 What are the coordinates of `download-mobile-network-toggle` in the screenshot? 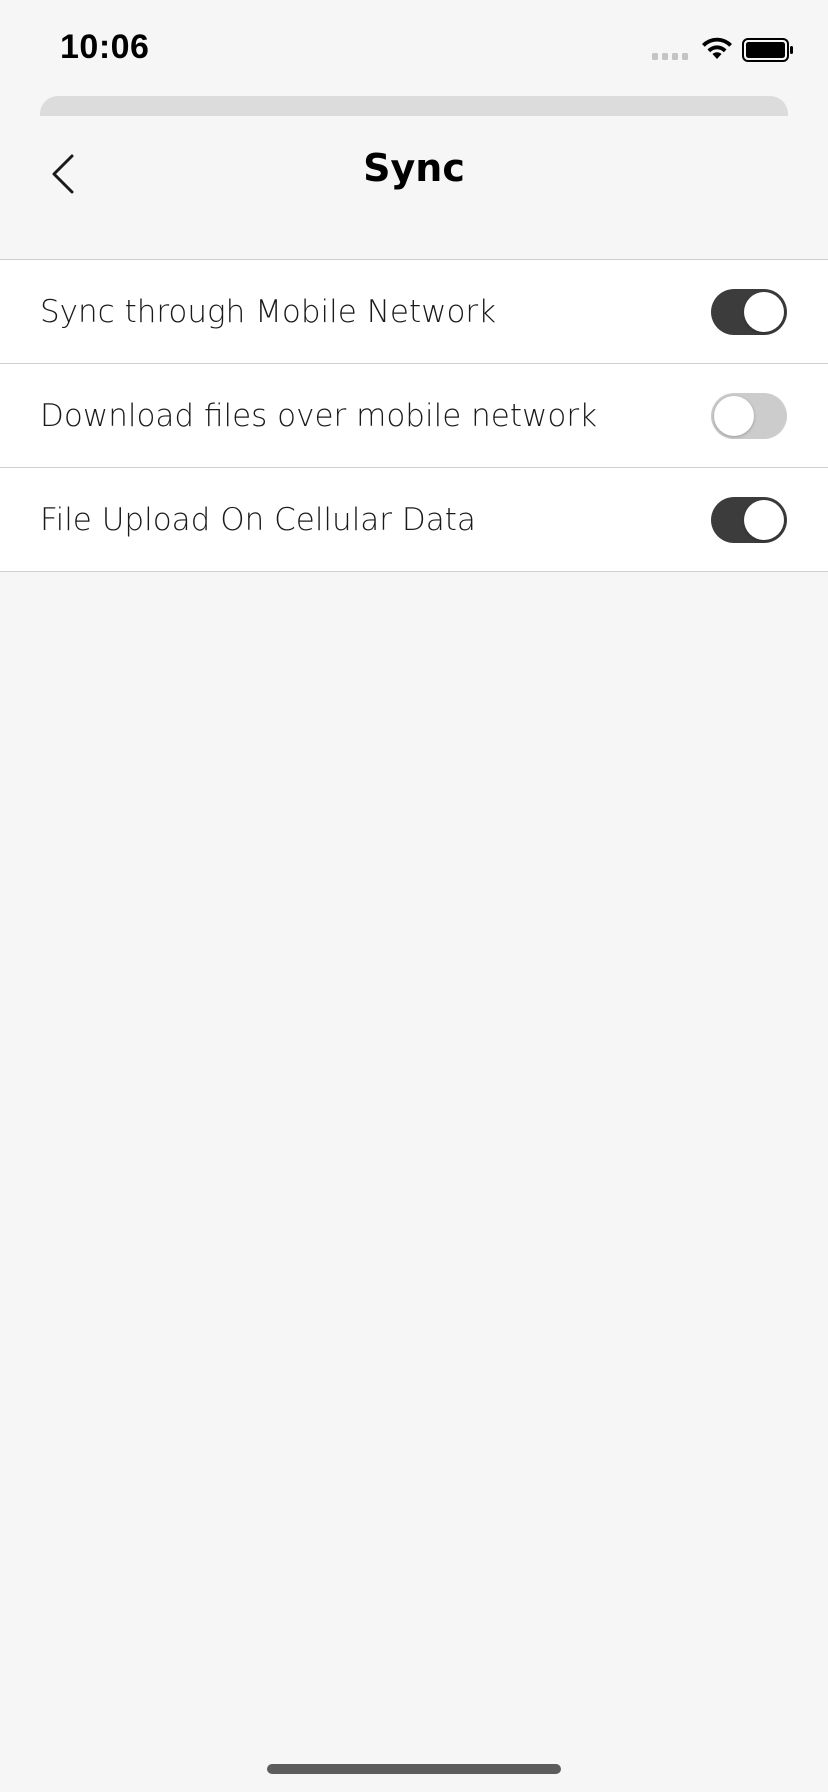 It's located at (749, 415).